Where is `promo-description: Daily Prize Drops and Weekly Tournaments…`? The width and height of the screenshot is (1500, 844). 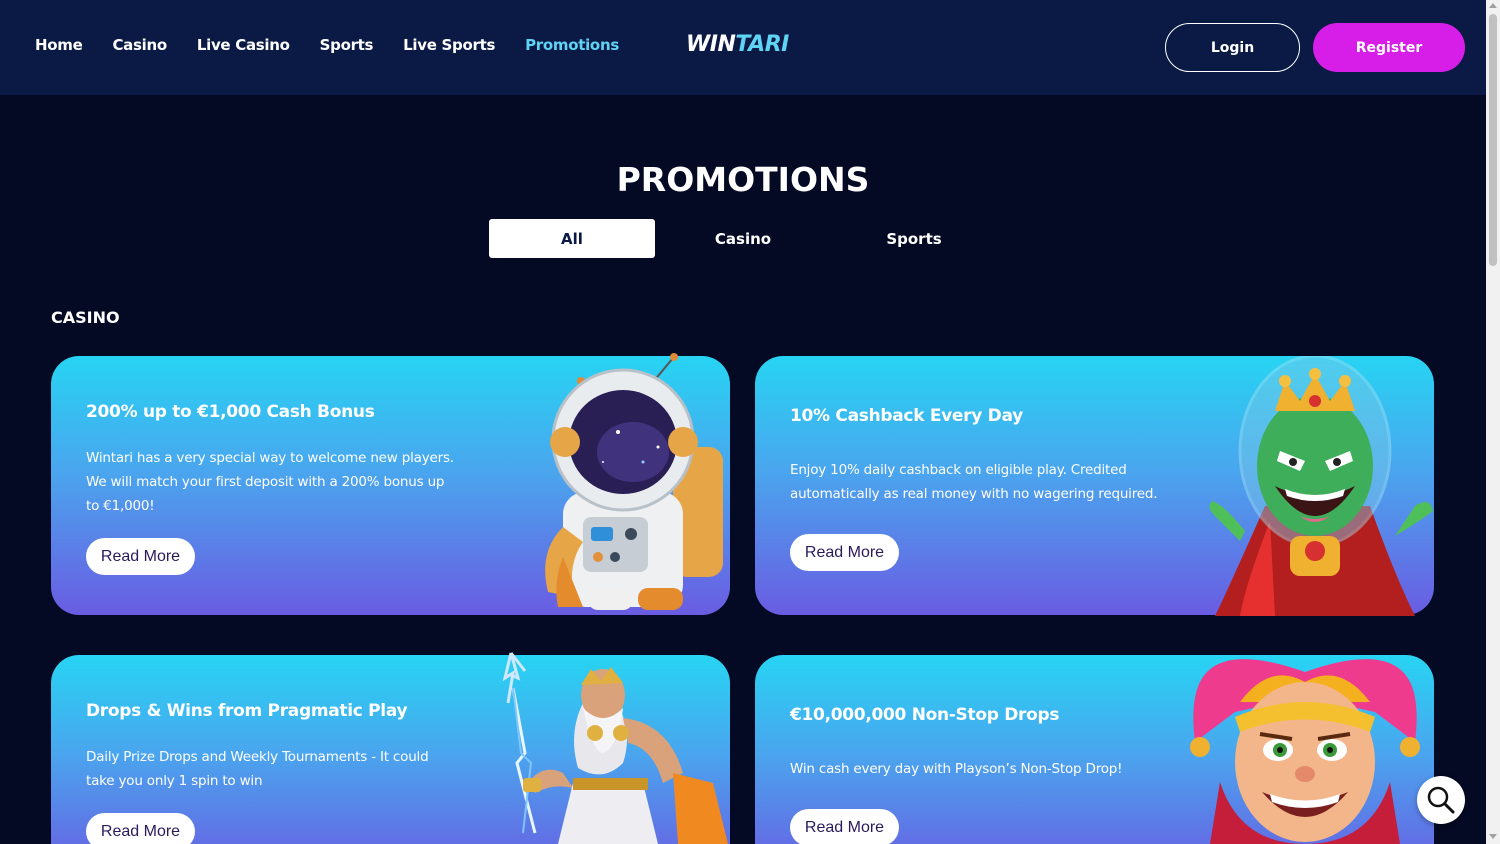
promo-description: Daily Prize Drops and Weekly Tournaments… is located at coordinates (257, 769).